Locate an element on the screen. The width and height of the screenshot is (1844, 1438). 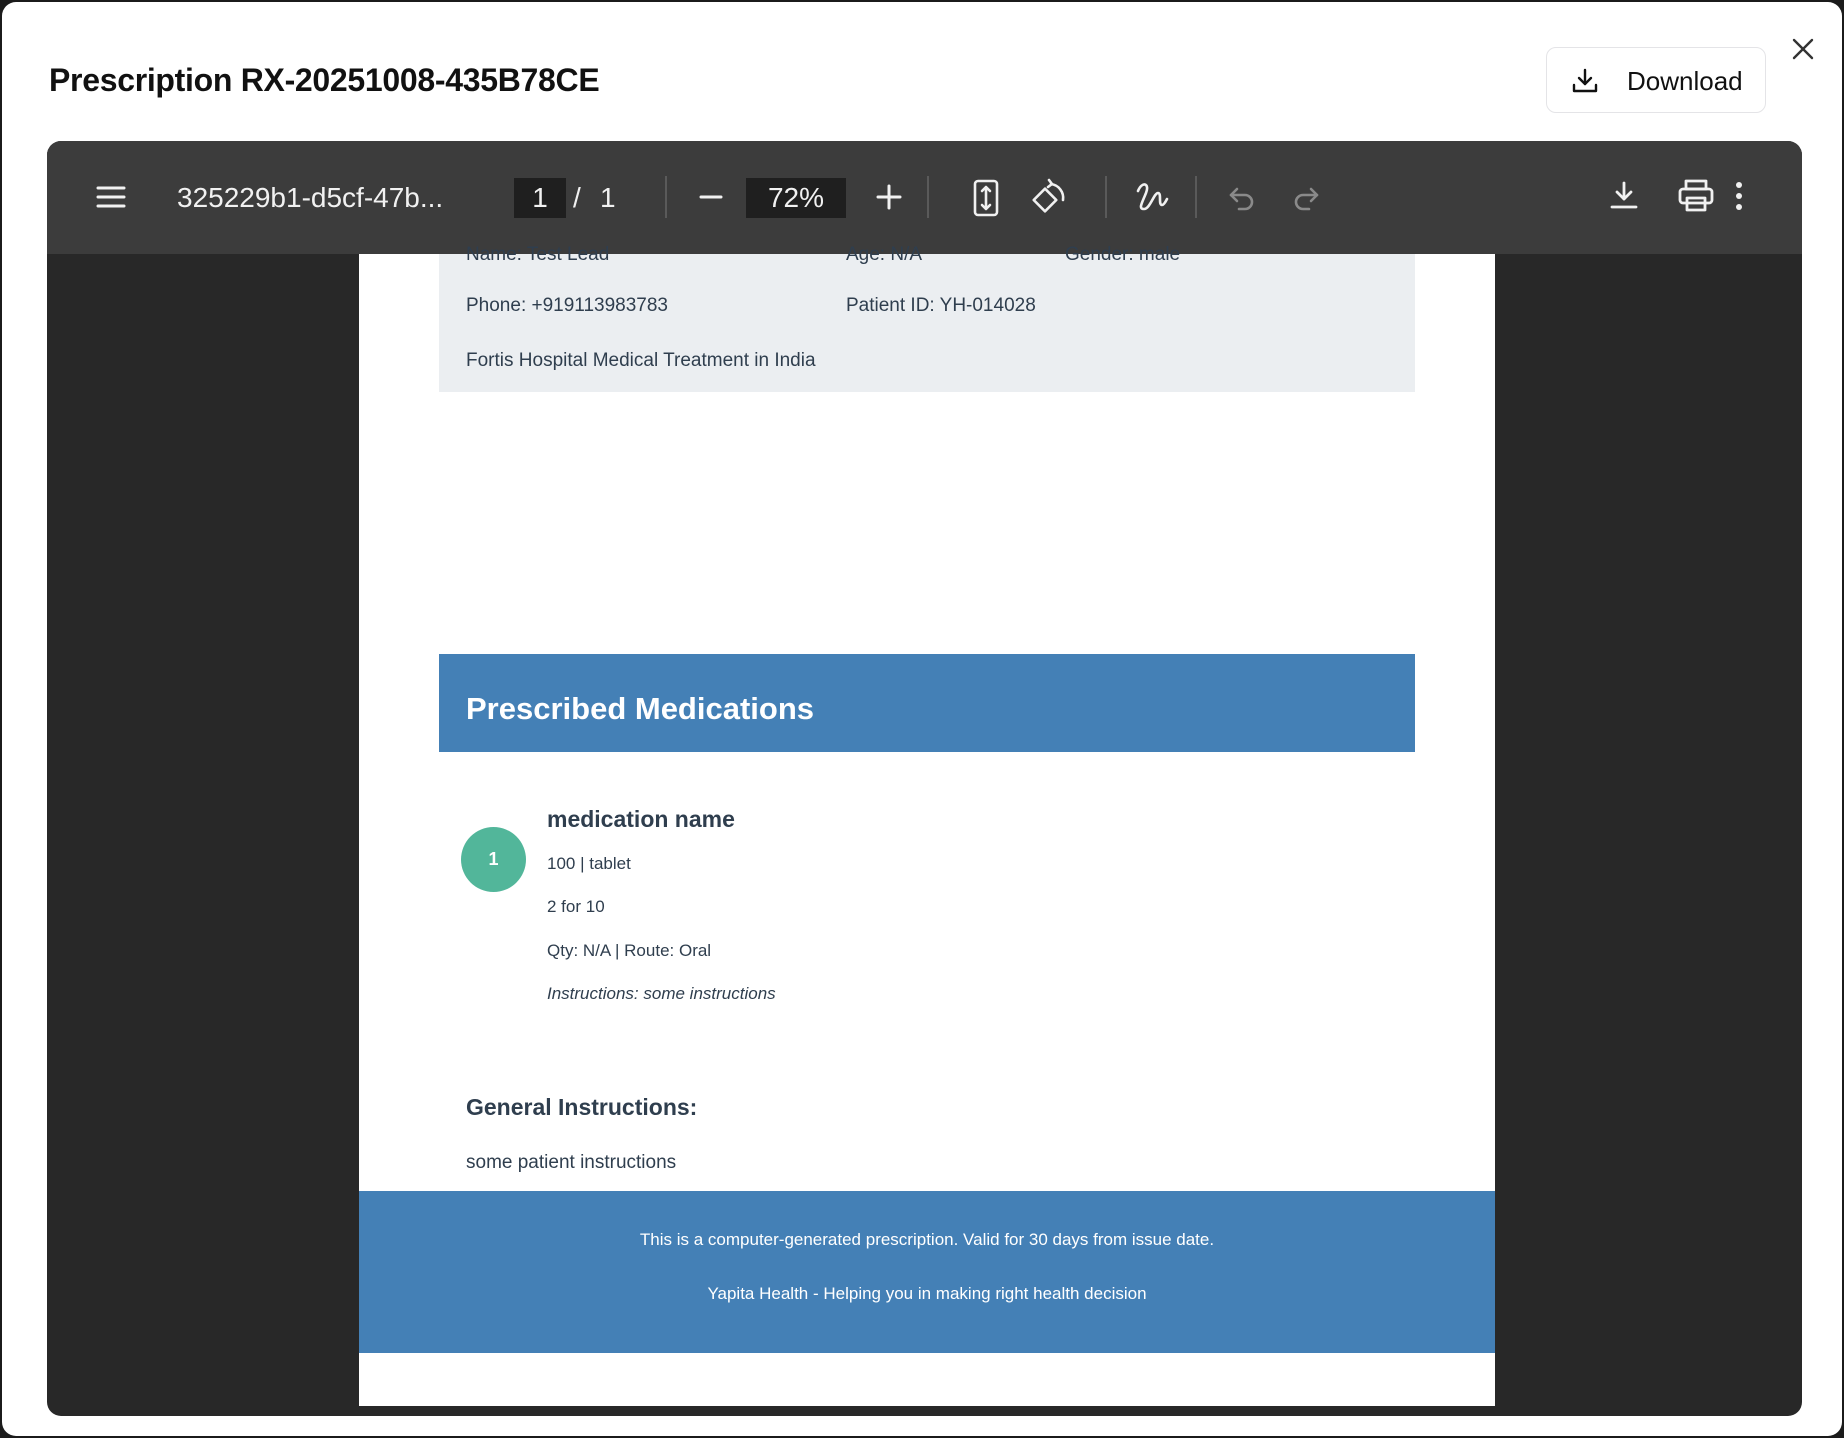
medications-header-title: Prescribed Medications is located at coordinates (640, 708).